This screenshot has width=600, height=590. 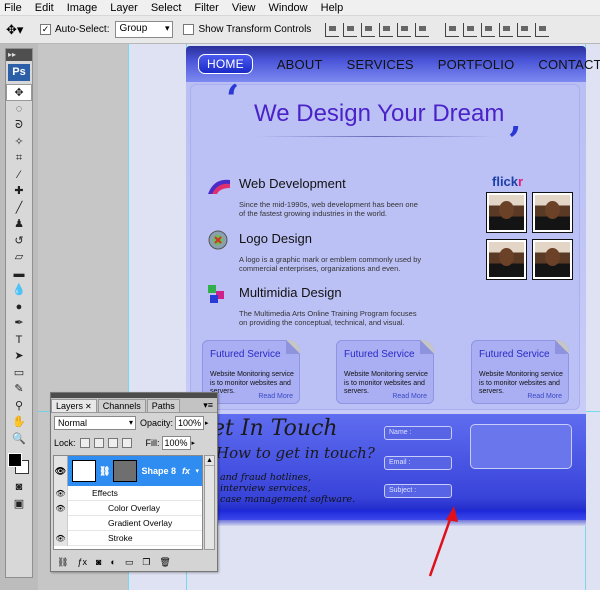 I want to click on align-bottom-icon, so click(x=368, y=29).